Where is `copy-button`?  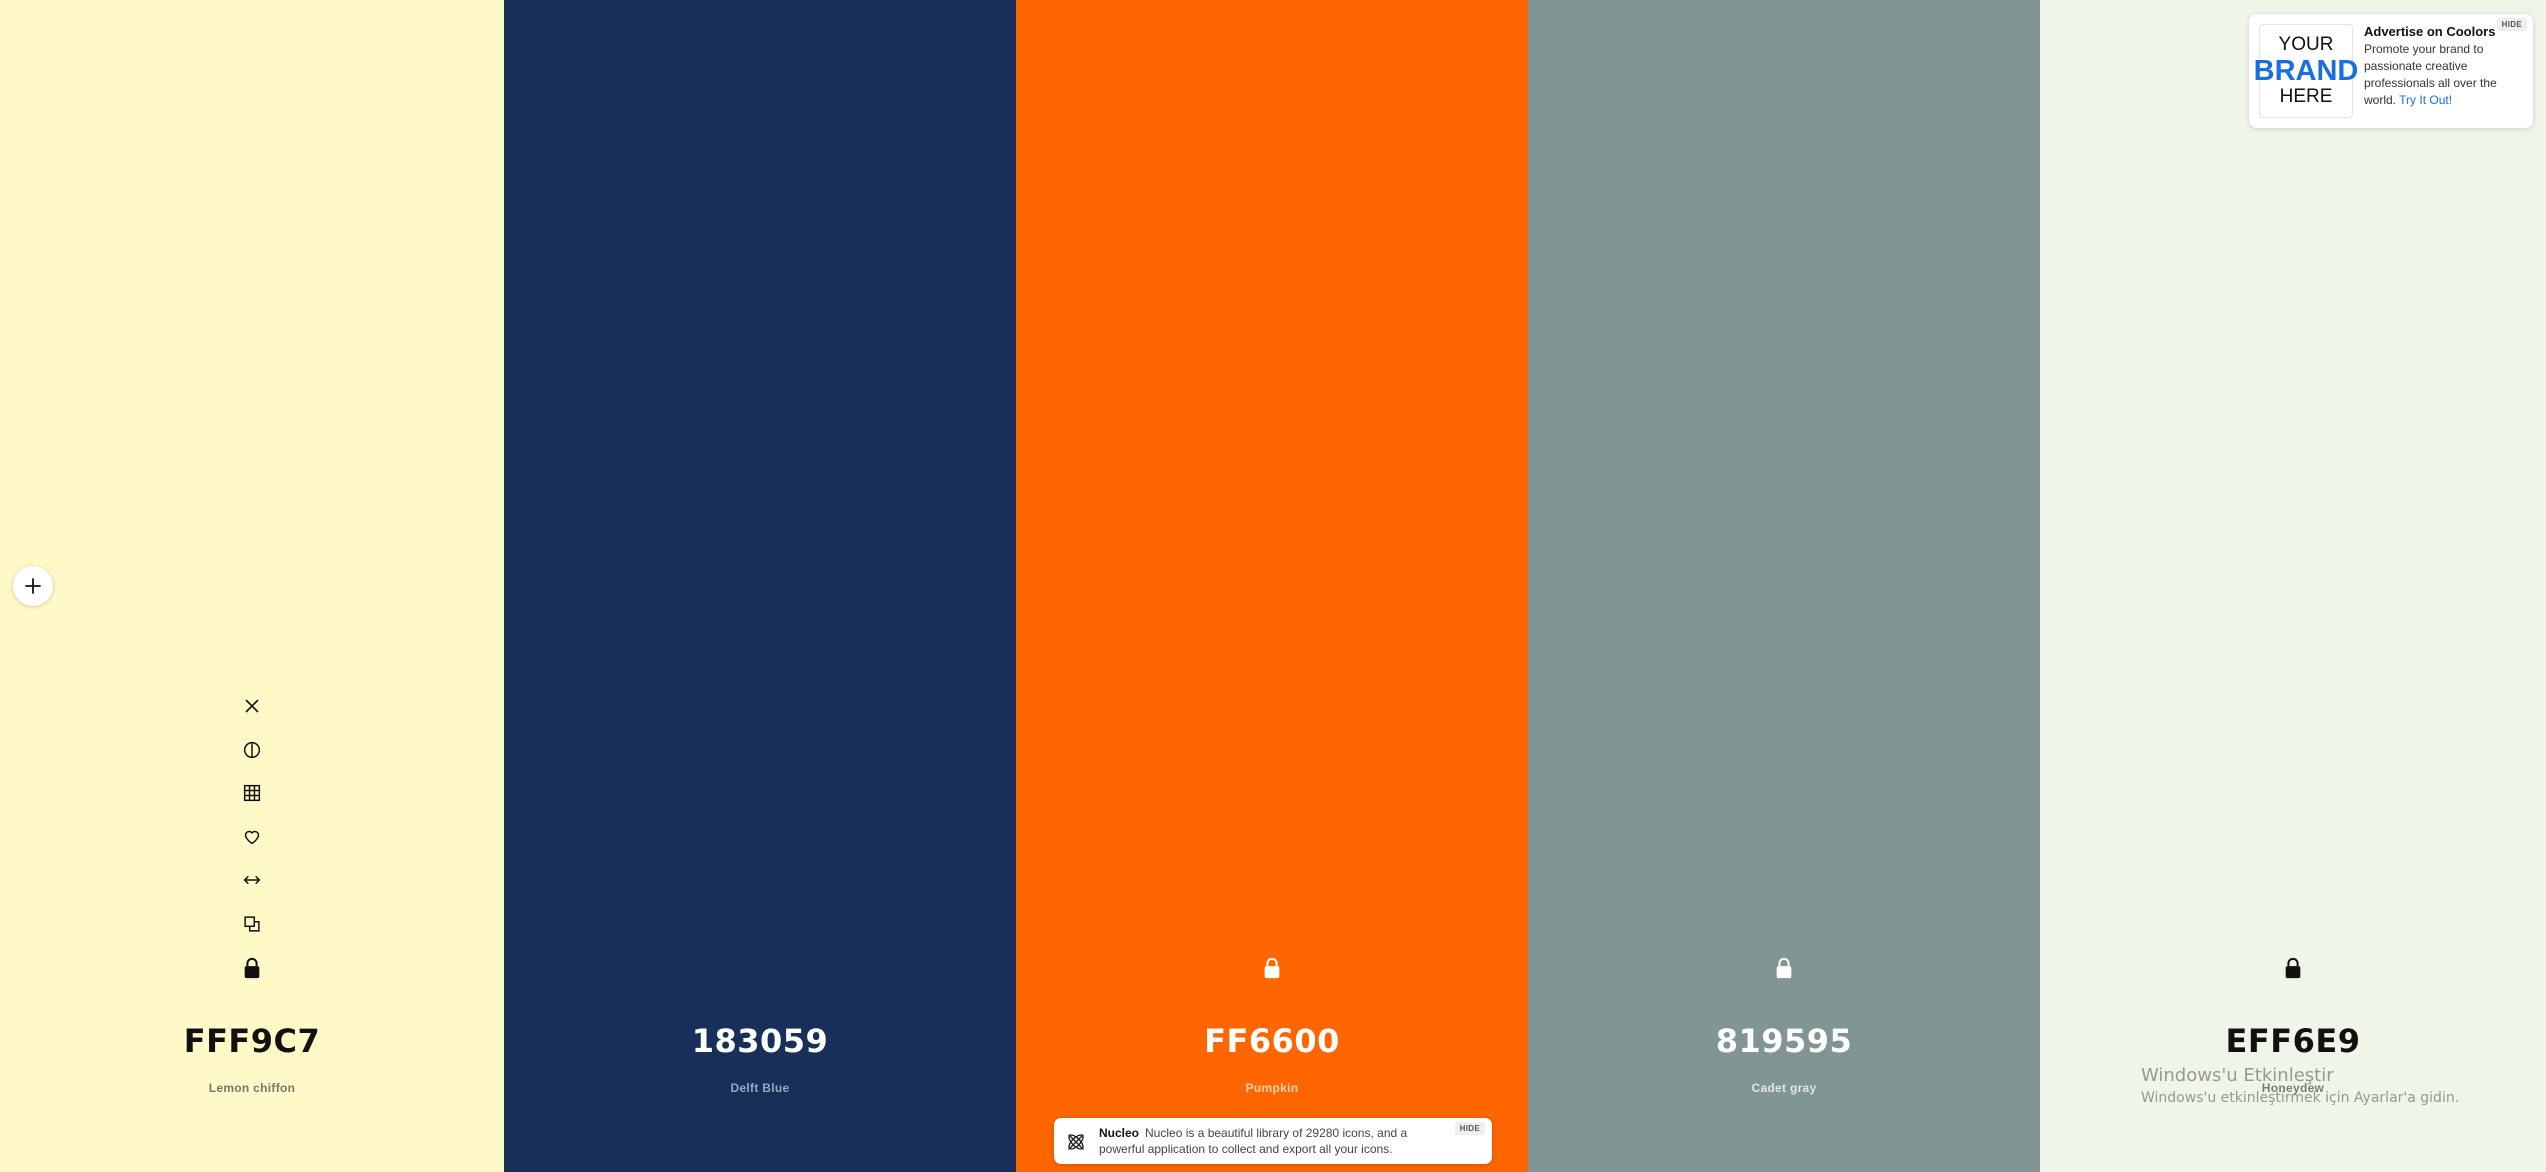 copy-button is located at coordinates (252, 924).